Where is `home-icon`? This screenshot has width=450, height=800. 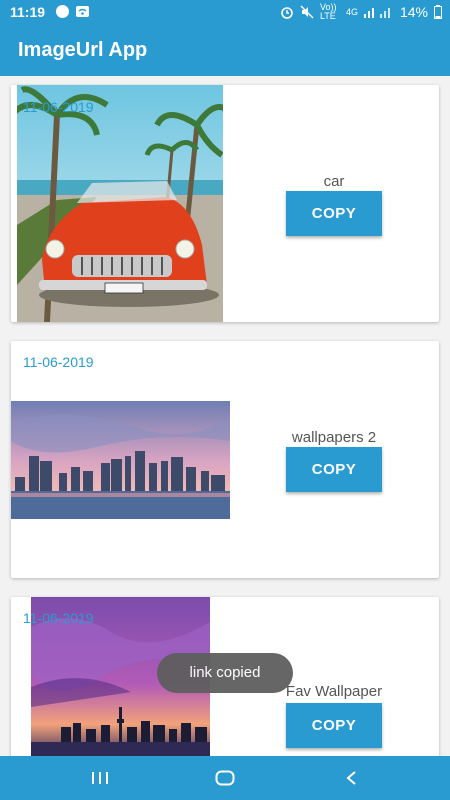 home-icon is located at coordinates (225, 778).